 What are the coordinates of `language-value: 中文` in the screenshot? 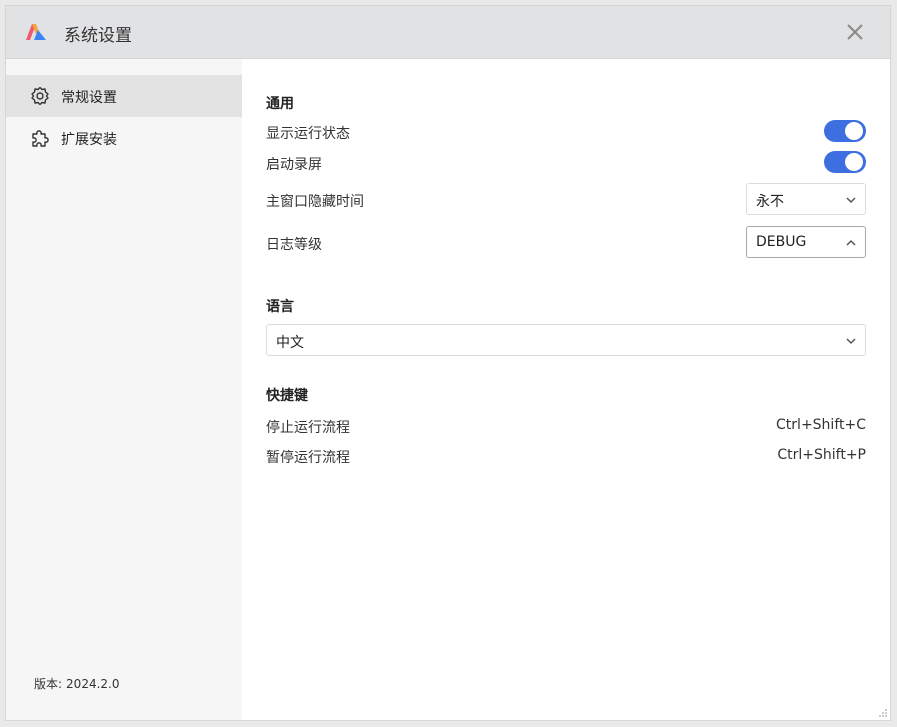 It's located at (290, 343).